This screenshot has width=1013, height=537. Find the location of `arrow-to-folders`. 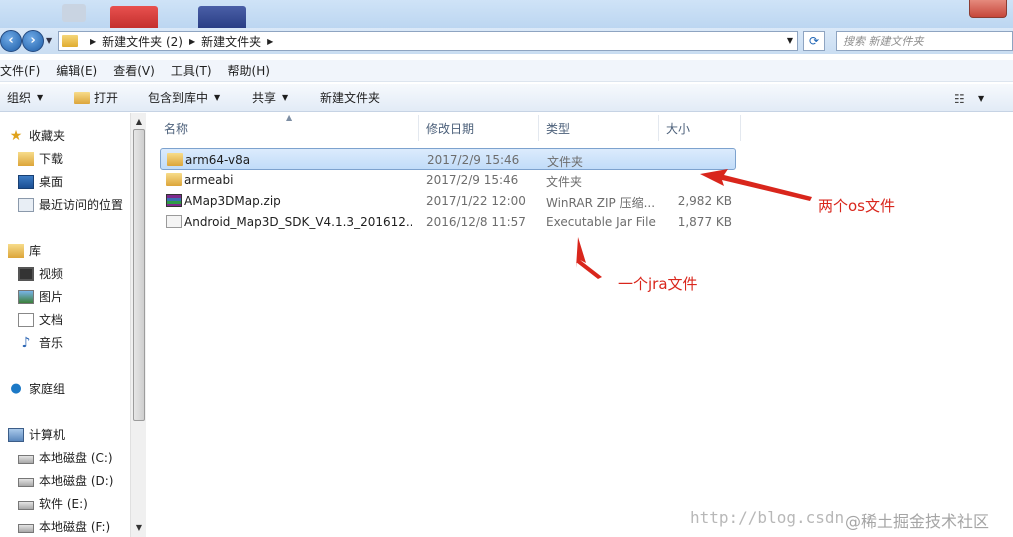

arrow-to-folders is located at coordinates (756, 185).